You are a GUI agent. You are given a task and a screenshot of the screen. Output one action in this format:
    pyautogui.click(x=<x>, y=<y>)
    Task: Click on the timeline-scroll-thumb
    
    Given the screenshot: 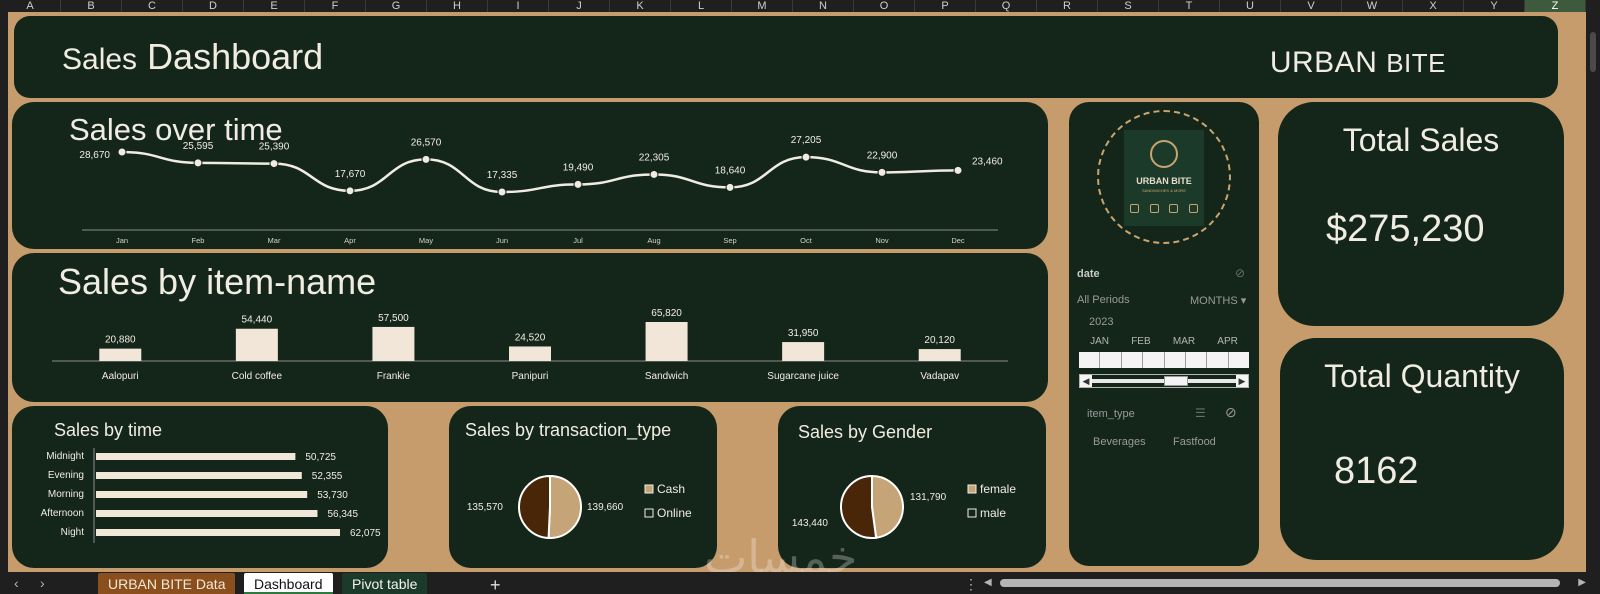 What is the action you would take?
    pyautogui.click(x=1176, y=381)
    